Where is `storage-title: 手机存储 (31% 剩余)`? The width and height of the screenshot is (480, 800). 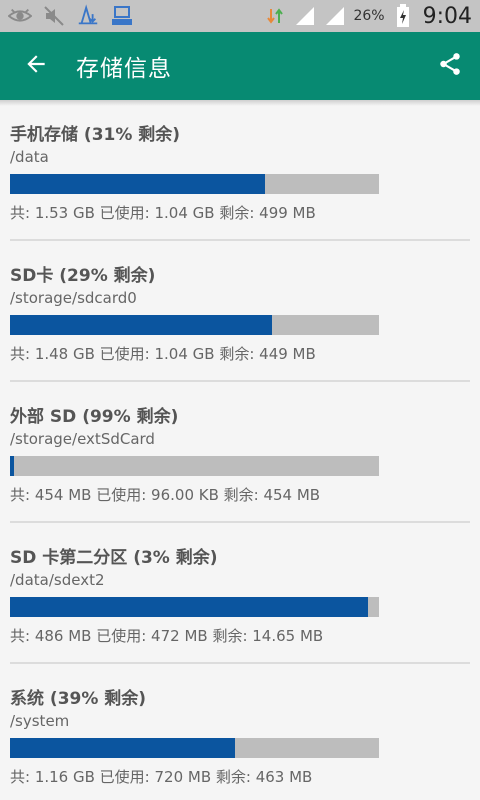 storage-title: 手机存储 (31% 剩余) is located at coordinates (95, 135).